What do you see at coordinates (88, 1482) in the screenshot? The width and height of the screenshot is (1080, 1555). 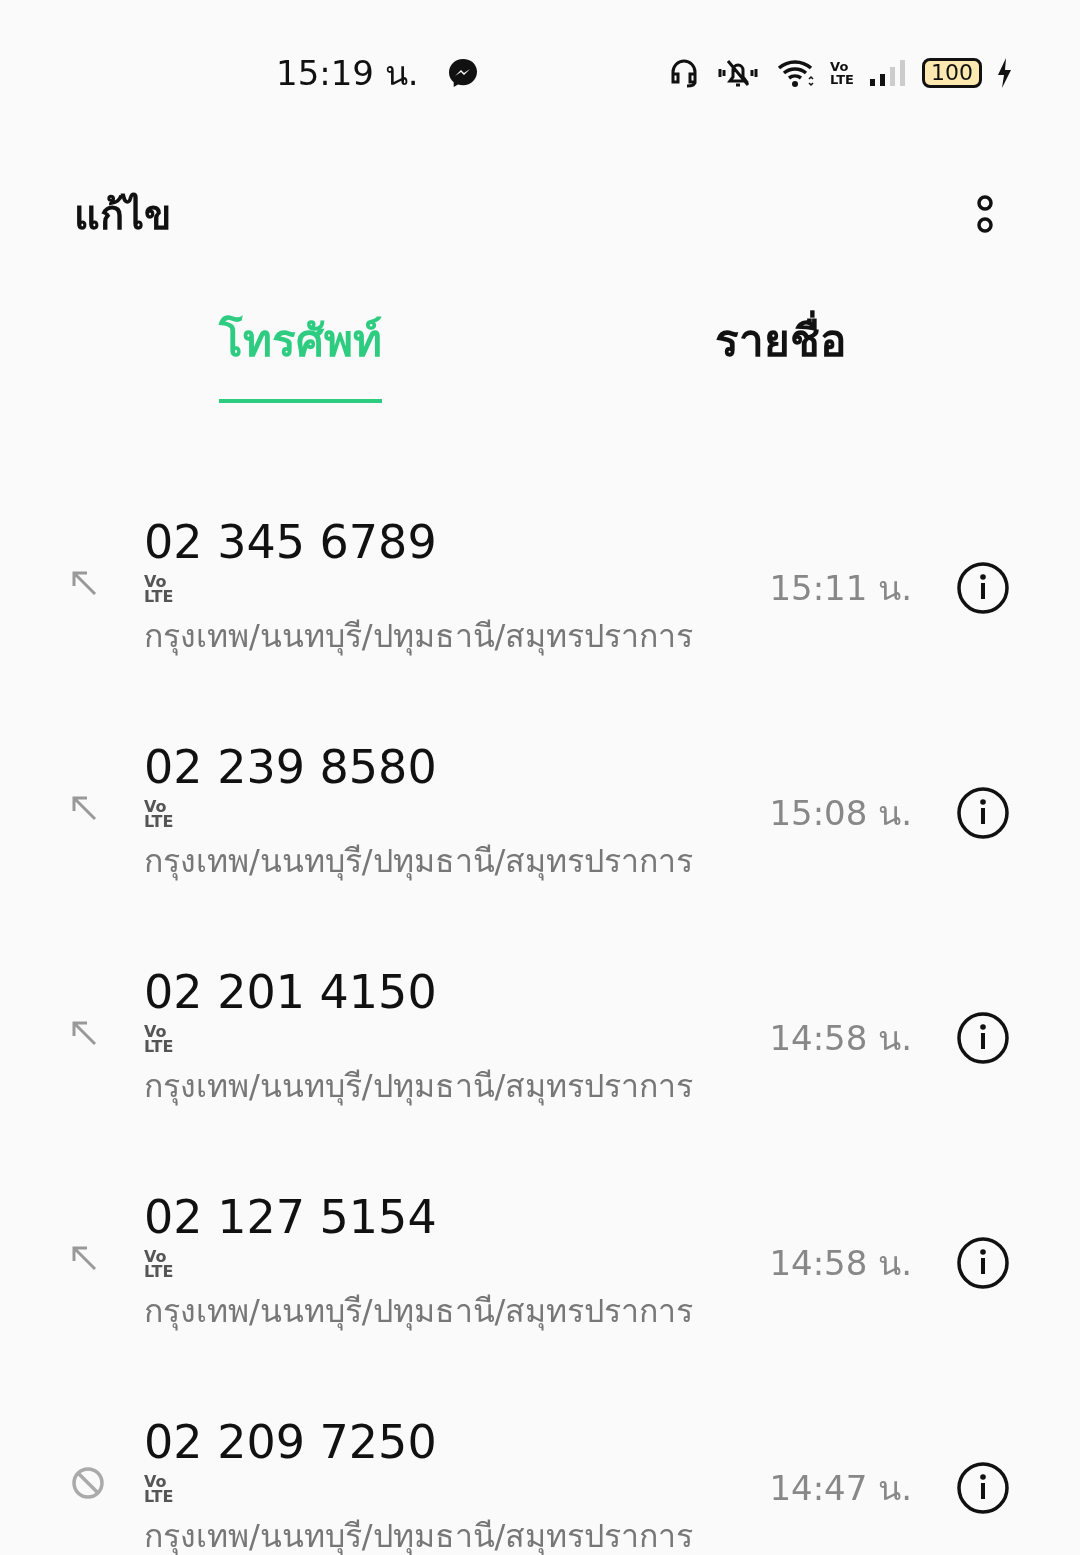 I see `blocked-icon` at bounding box center [88, 1482].